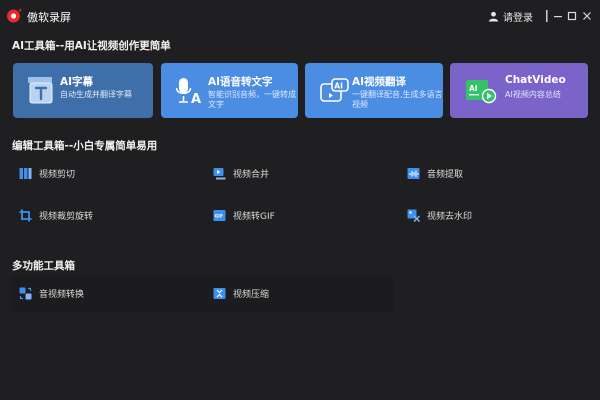 The width and height of the screenshot is (600, 400). What do you see at coordinates (493, 16) in the screenshot?
I see `user-icon` at bounding box center [493, 16].